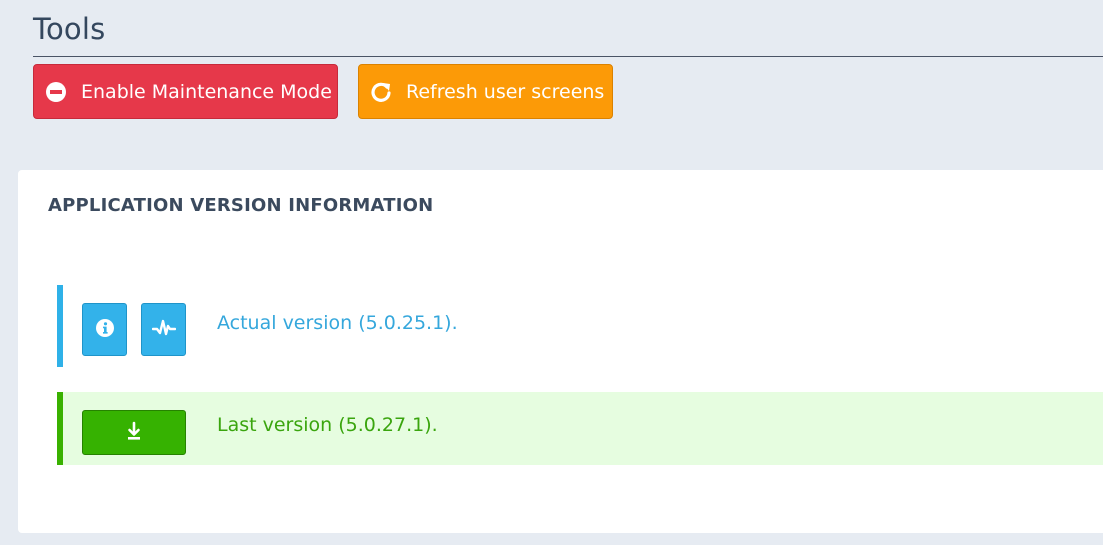 This screenshot has height=545, width=1103. Describe the element at coordinates (580, 428) in the screenshot. I see `last-version-row: Last version (5.0.27.1).` at that location.